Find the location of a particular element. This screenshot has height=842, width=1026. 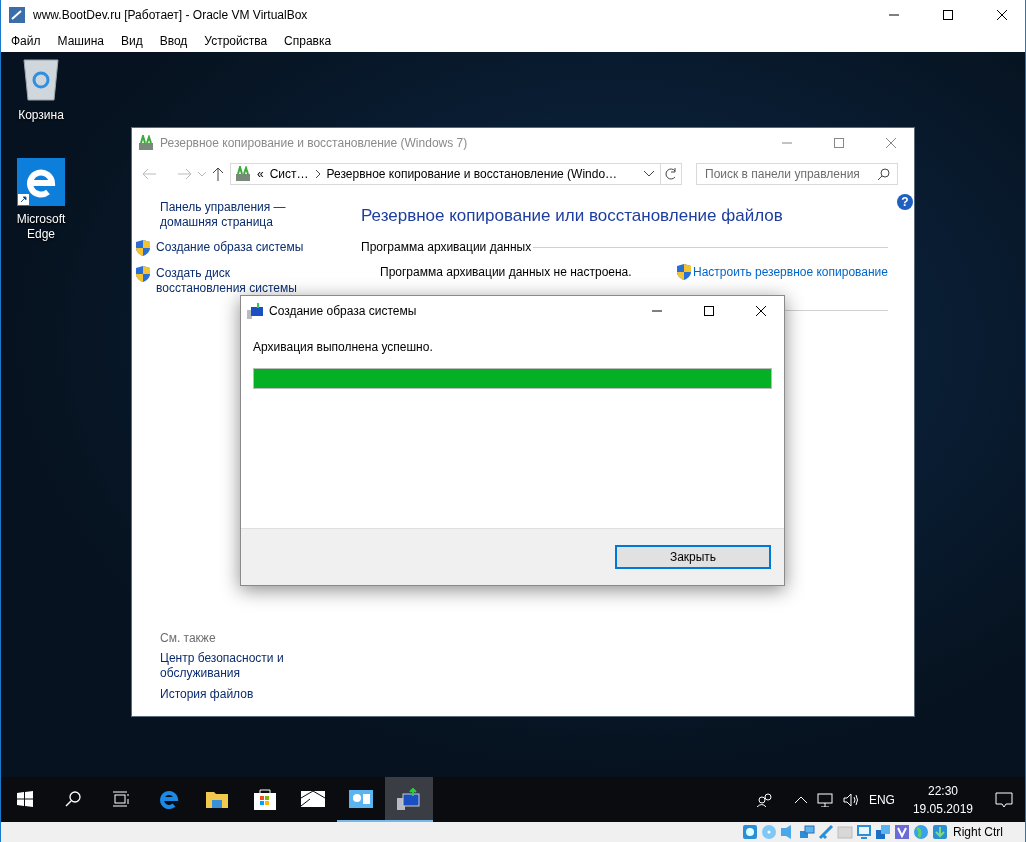

taskbar-button is located at coordinates (409, 799).